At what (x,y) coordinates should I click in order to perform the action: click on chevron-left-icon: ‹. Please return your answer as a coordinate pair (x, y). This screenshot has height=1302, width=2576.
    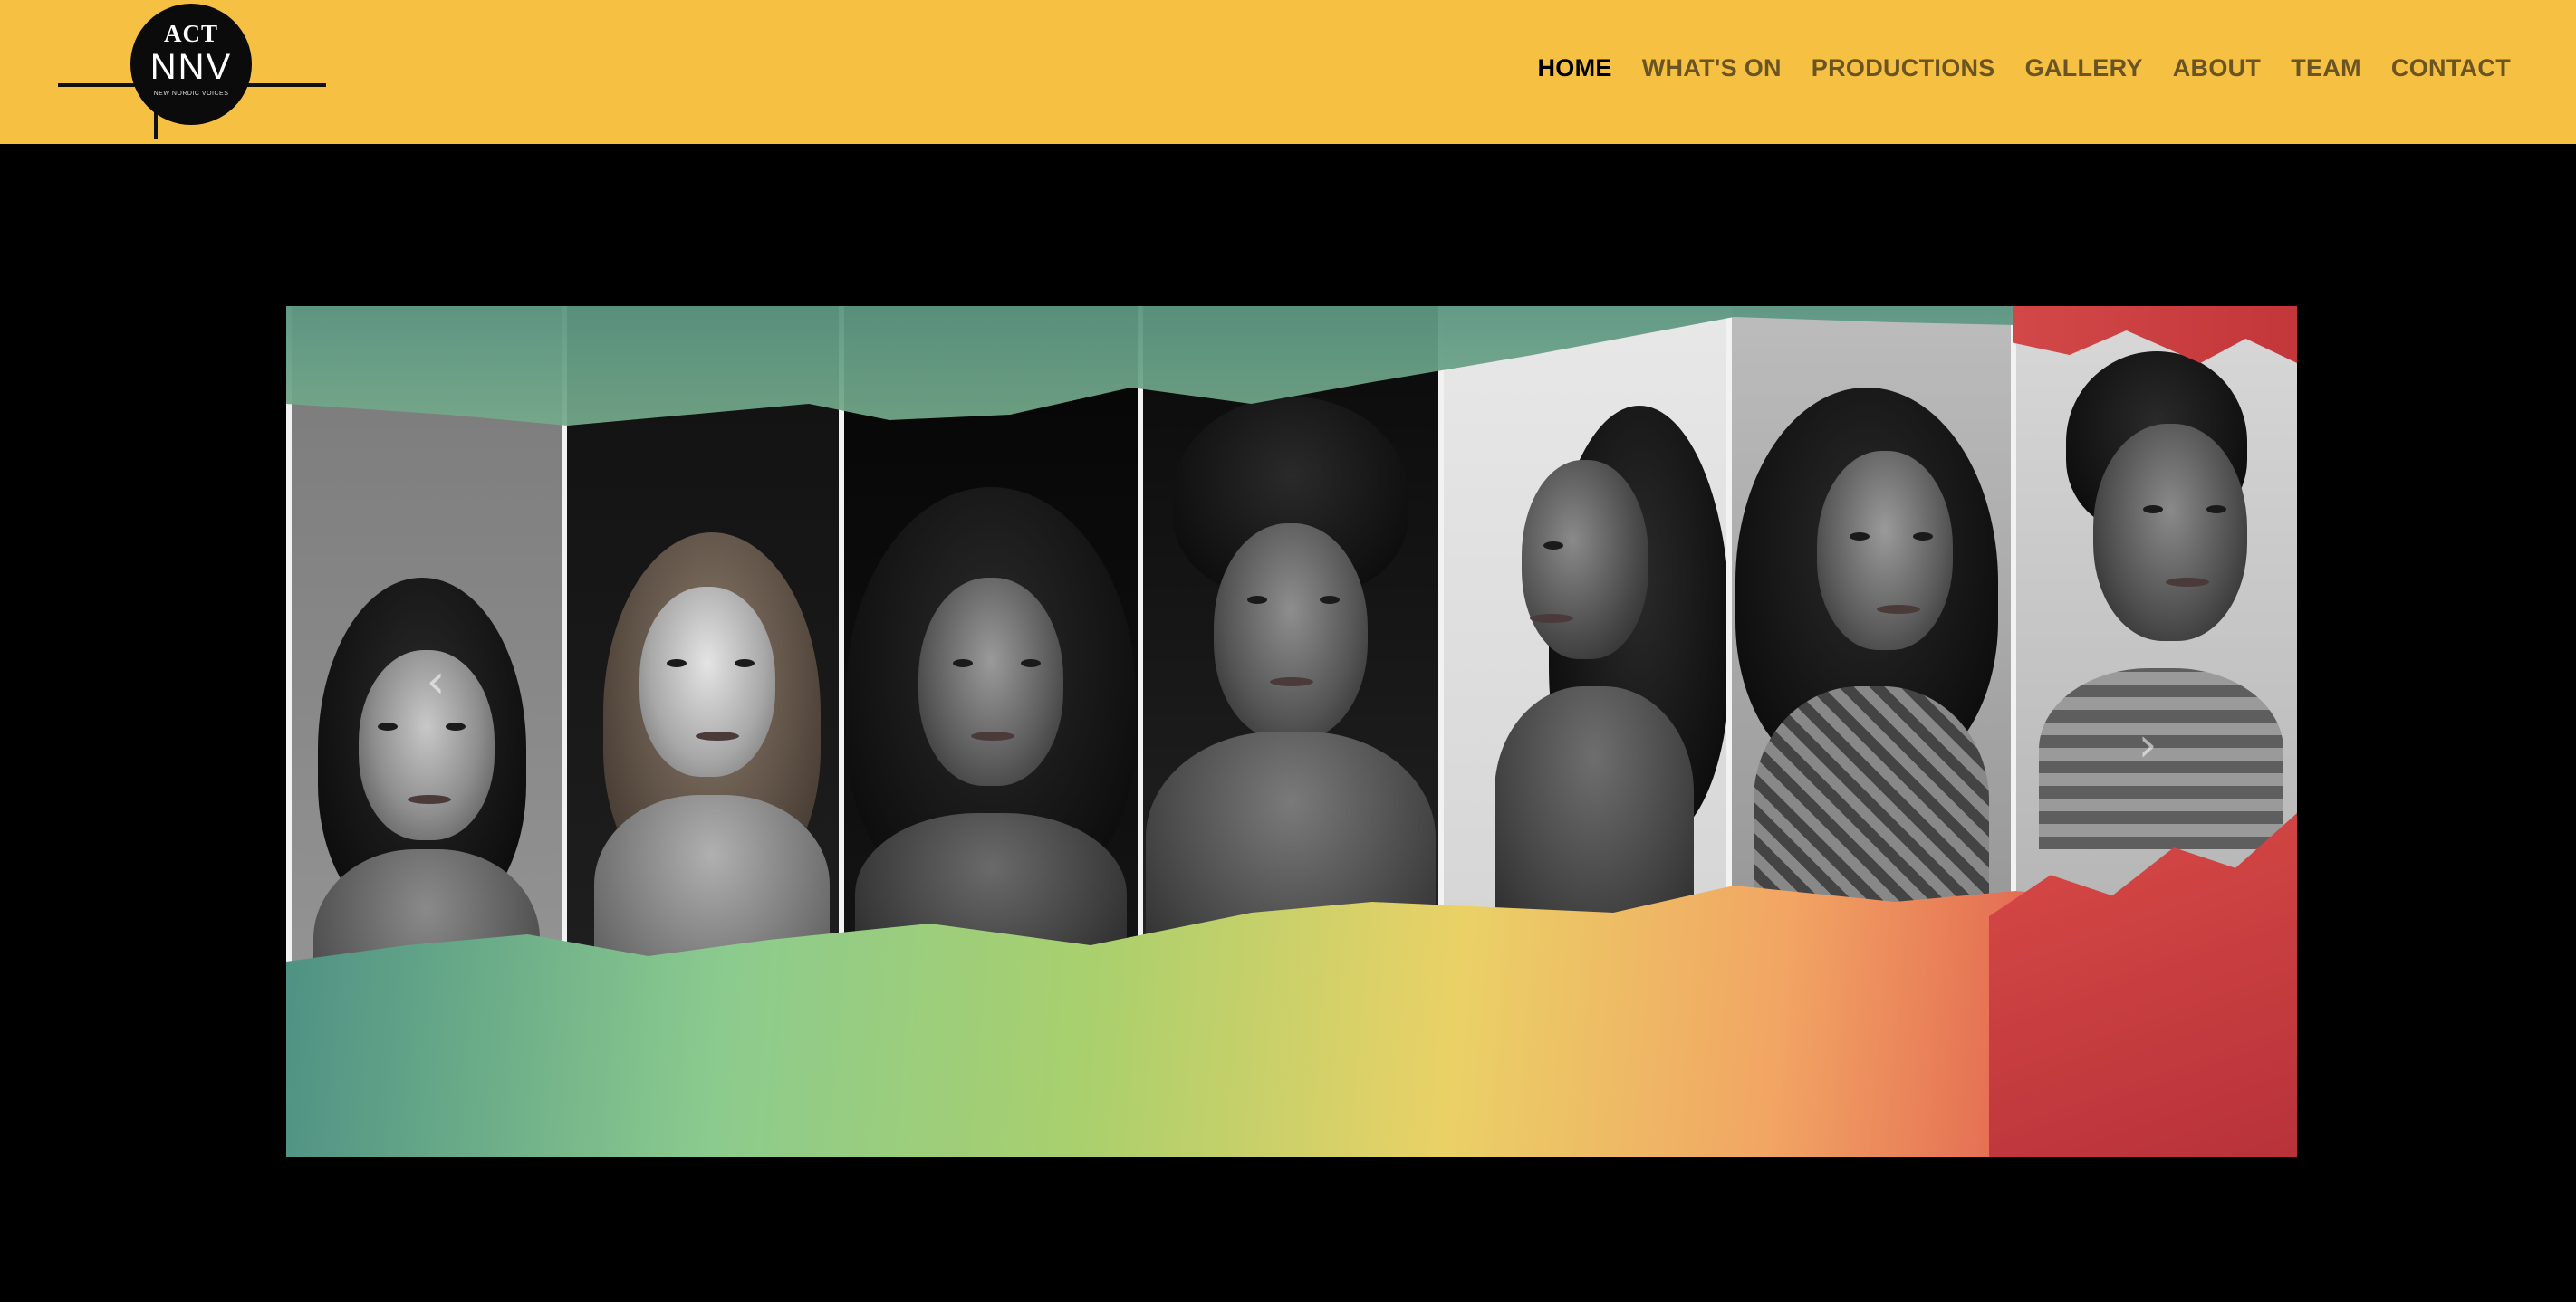
    Looking at the image, I should click on (436, 682).